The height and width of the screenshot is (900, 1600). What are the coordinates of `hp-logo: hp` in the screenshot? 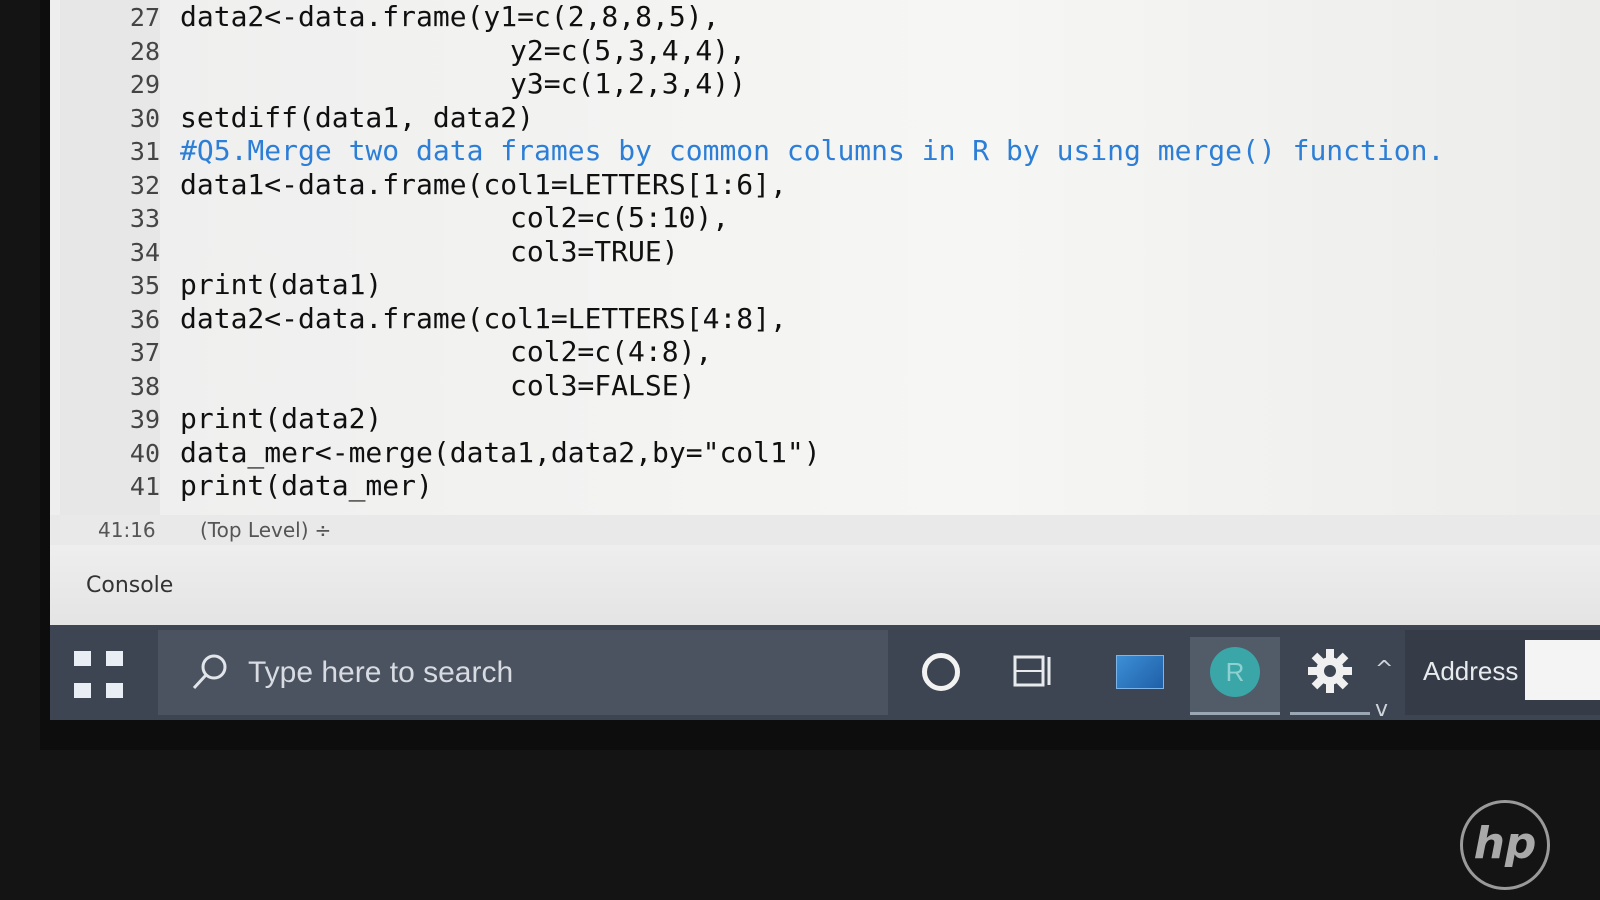 It's located at (1505, 845).